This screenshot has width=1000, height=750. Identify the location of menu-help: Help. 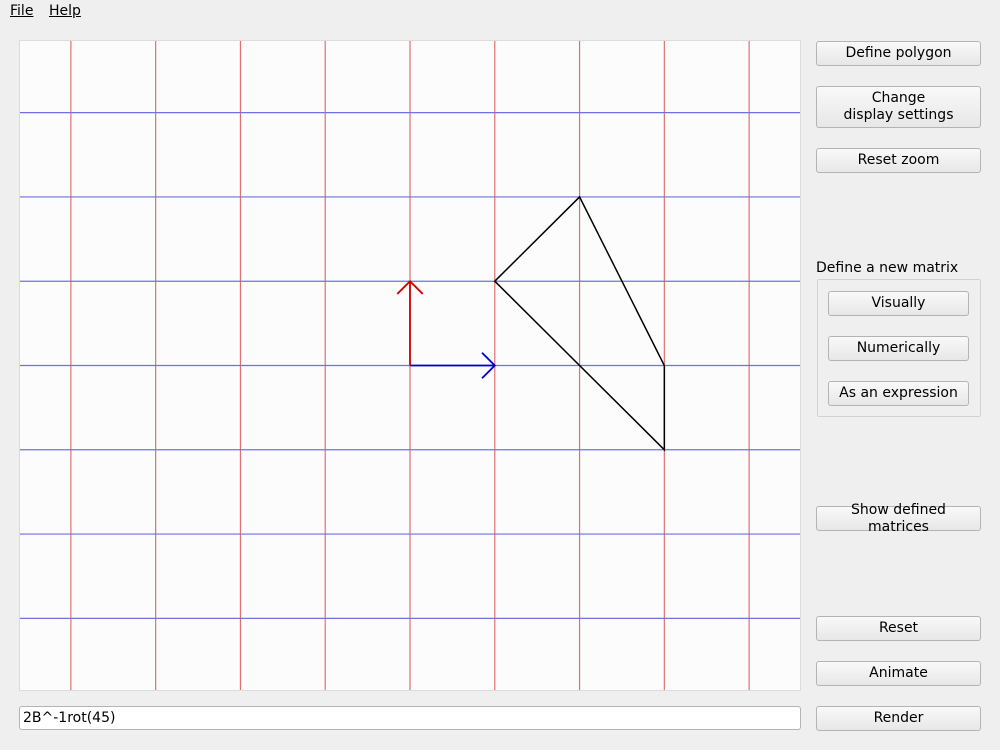
(65, 11).